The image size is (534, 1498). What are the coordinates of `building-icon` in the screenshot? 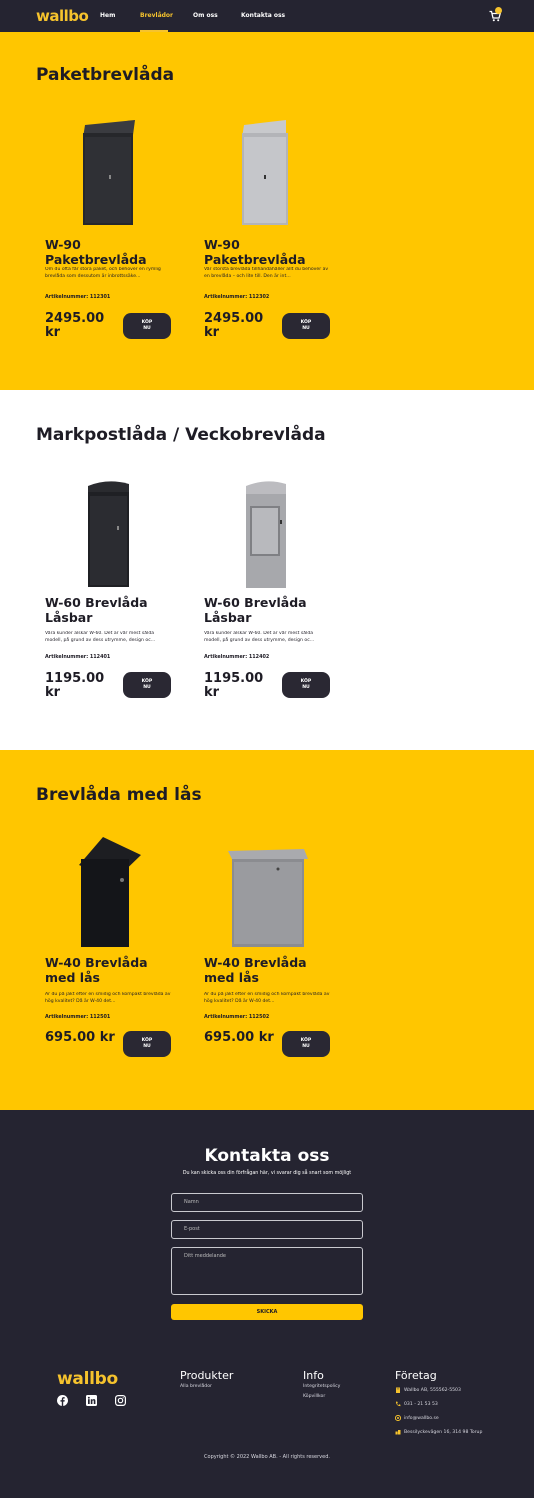 It's located at (398, 1390).